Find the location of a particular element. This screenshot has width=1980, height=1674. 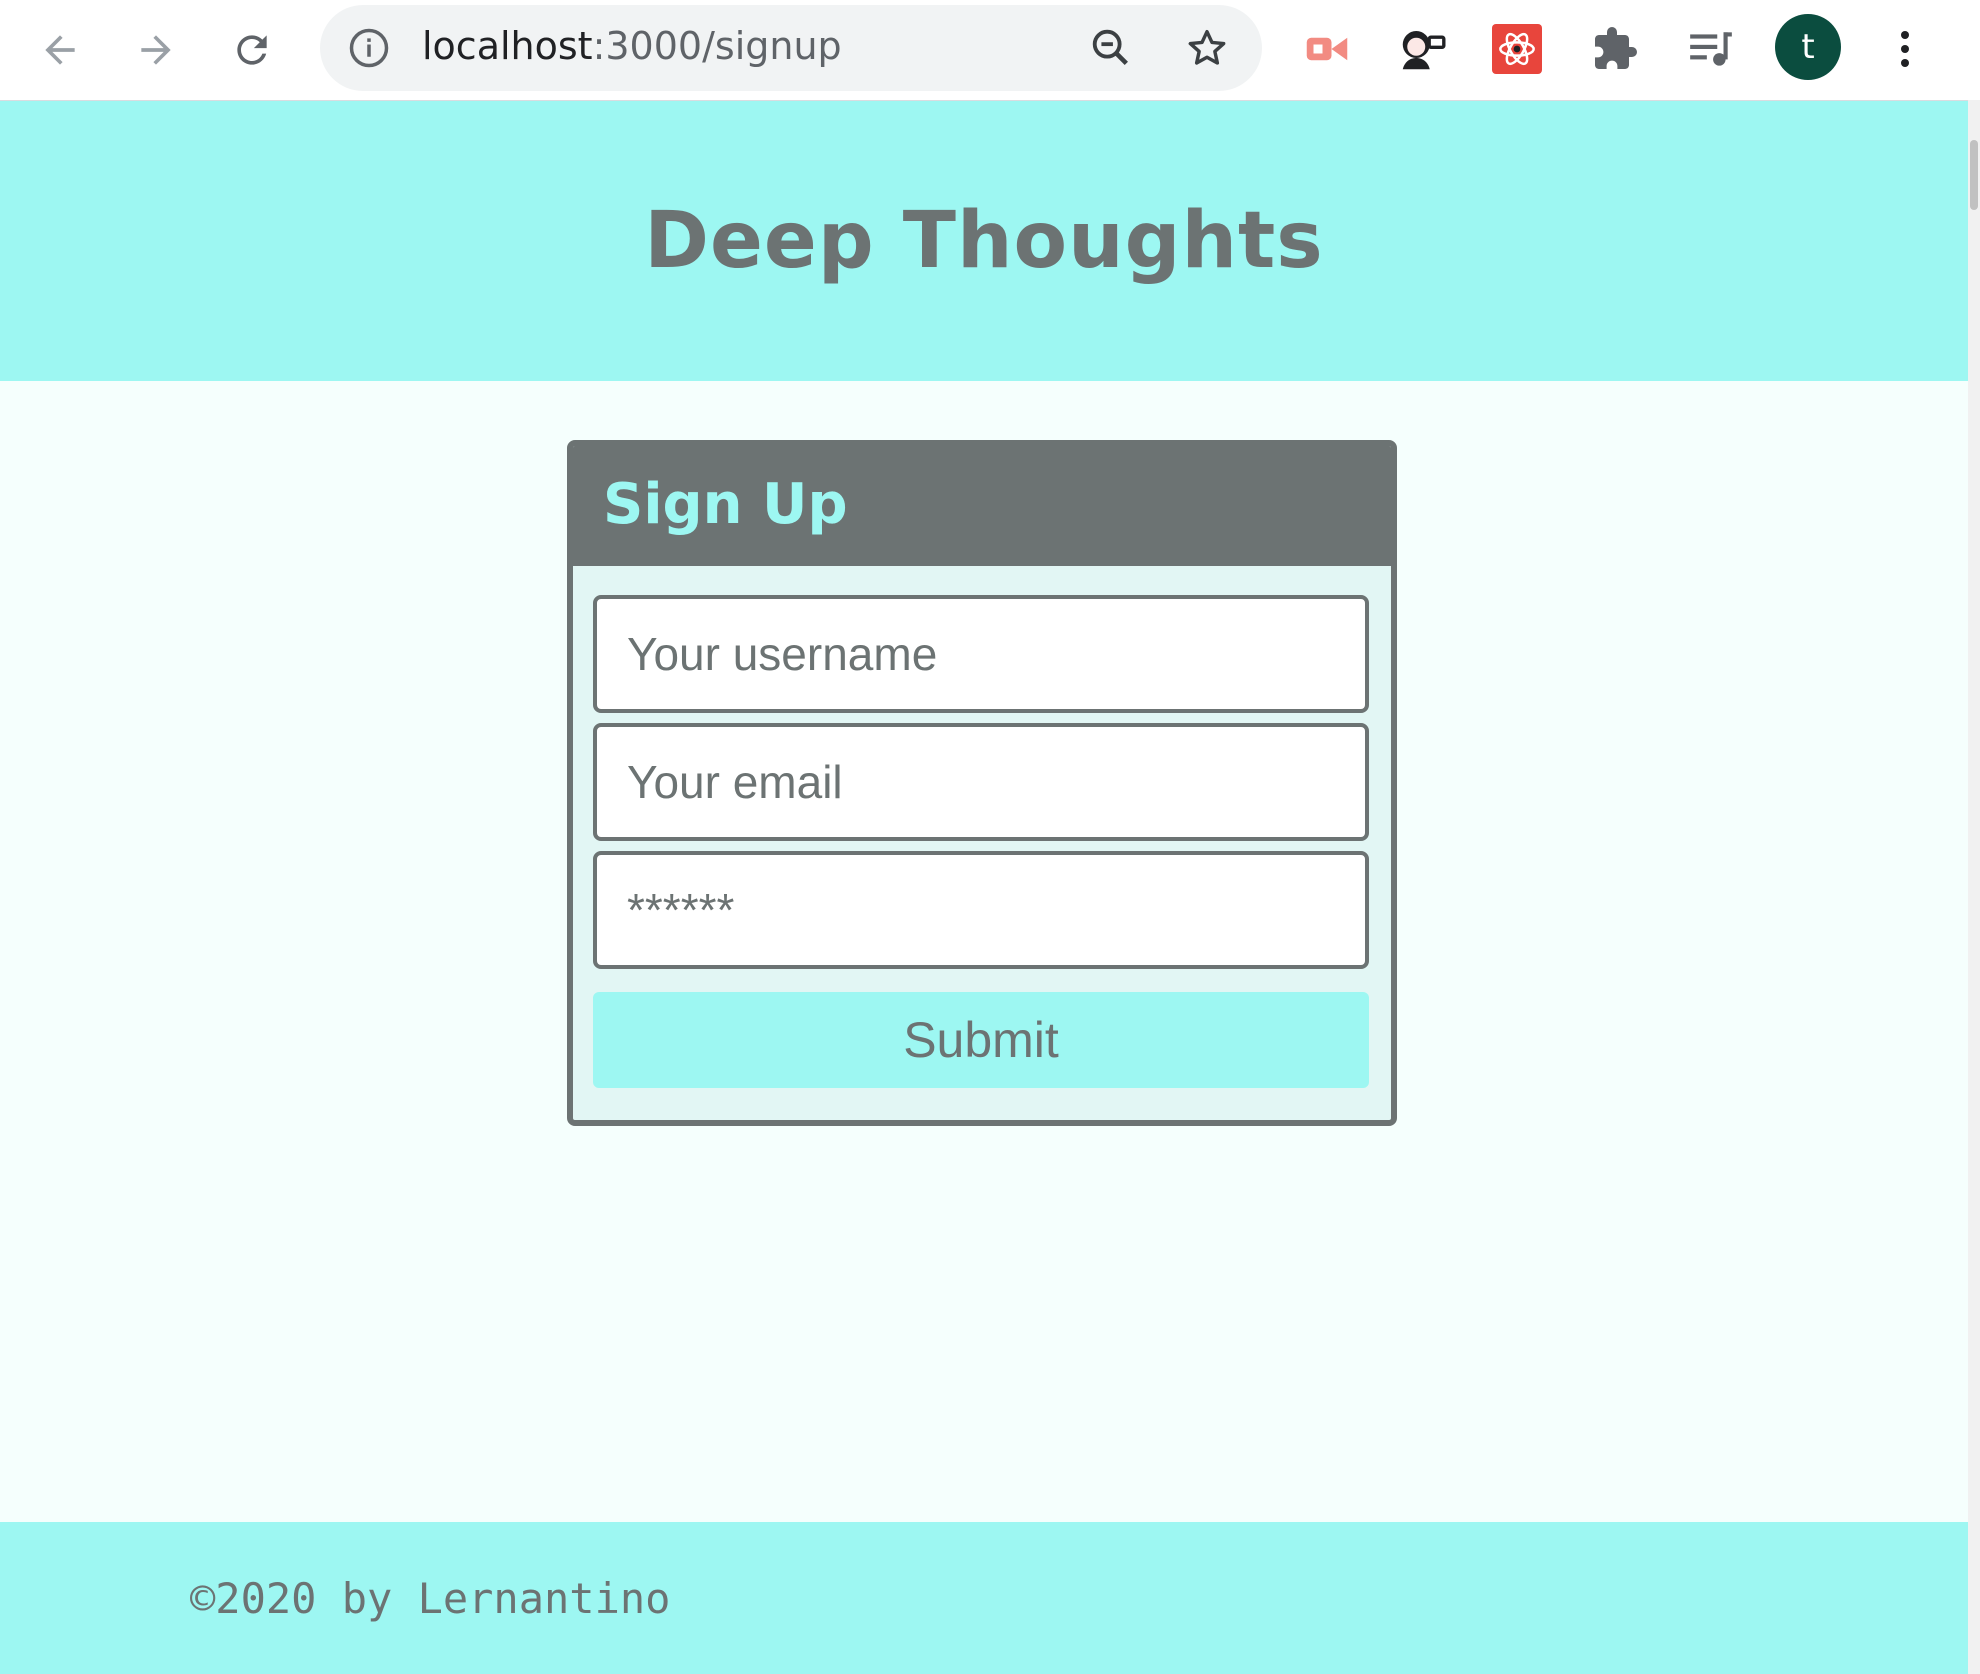

site-footer: ©2020 by Lernantino is located at coordinates (984, 1598).